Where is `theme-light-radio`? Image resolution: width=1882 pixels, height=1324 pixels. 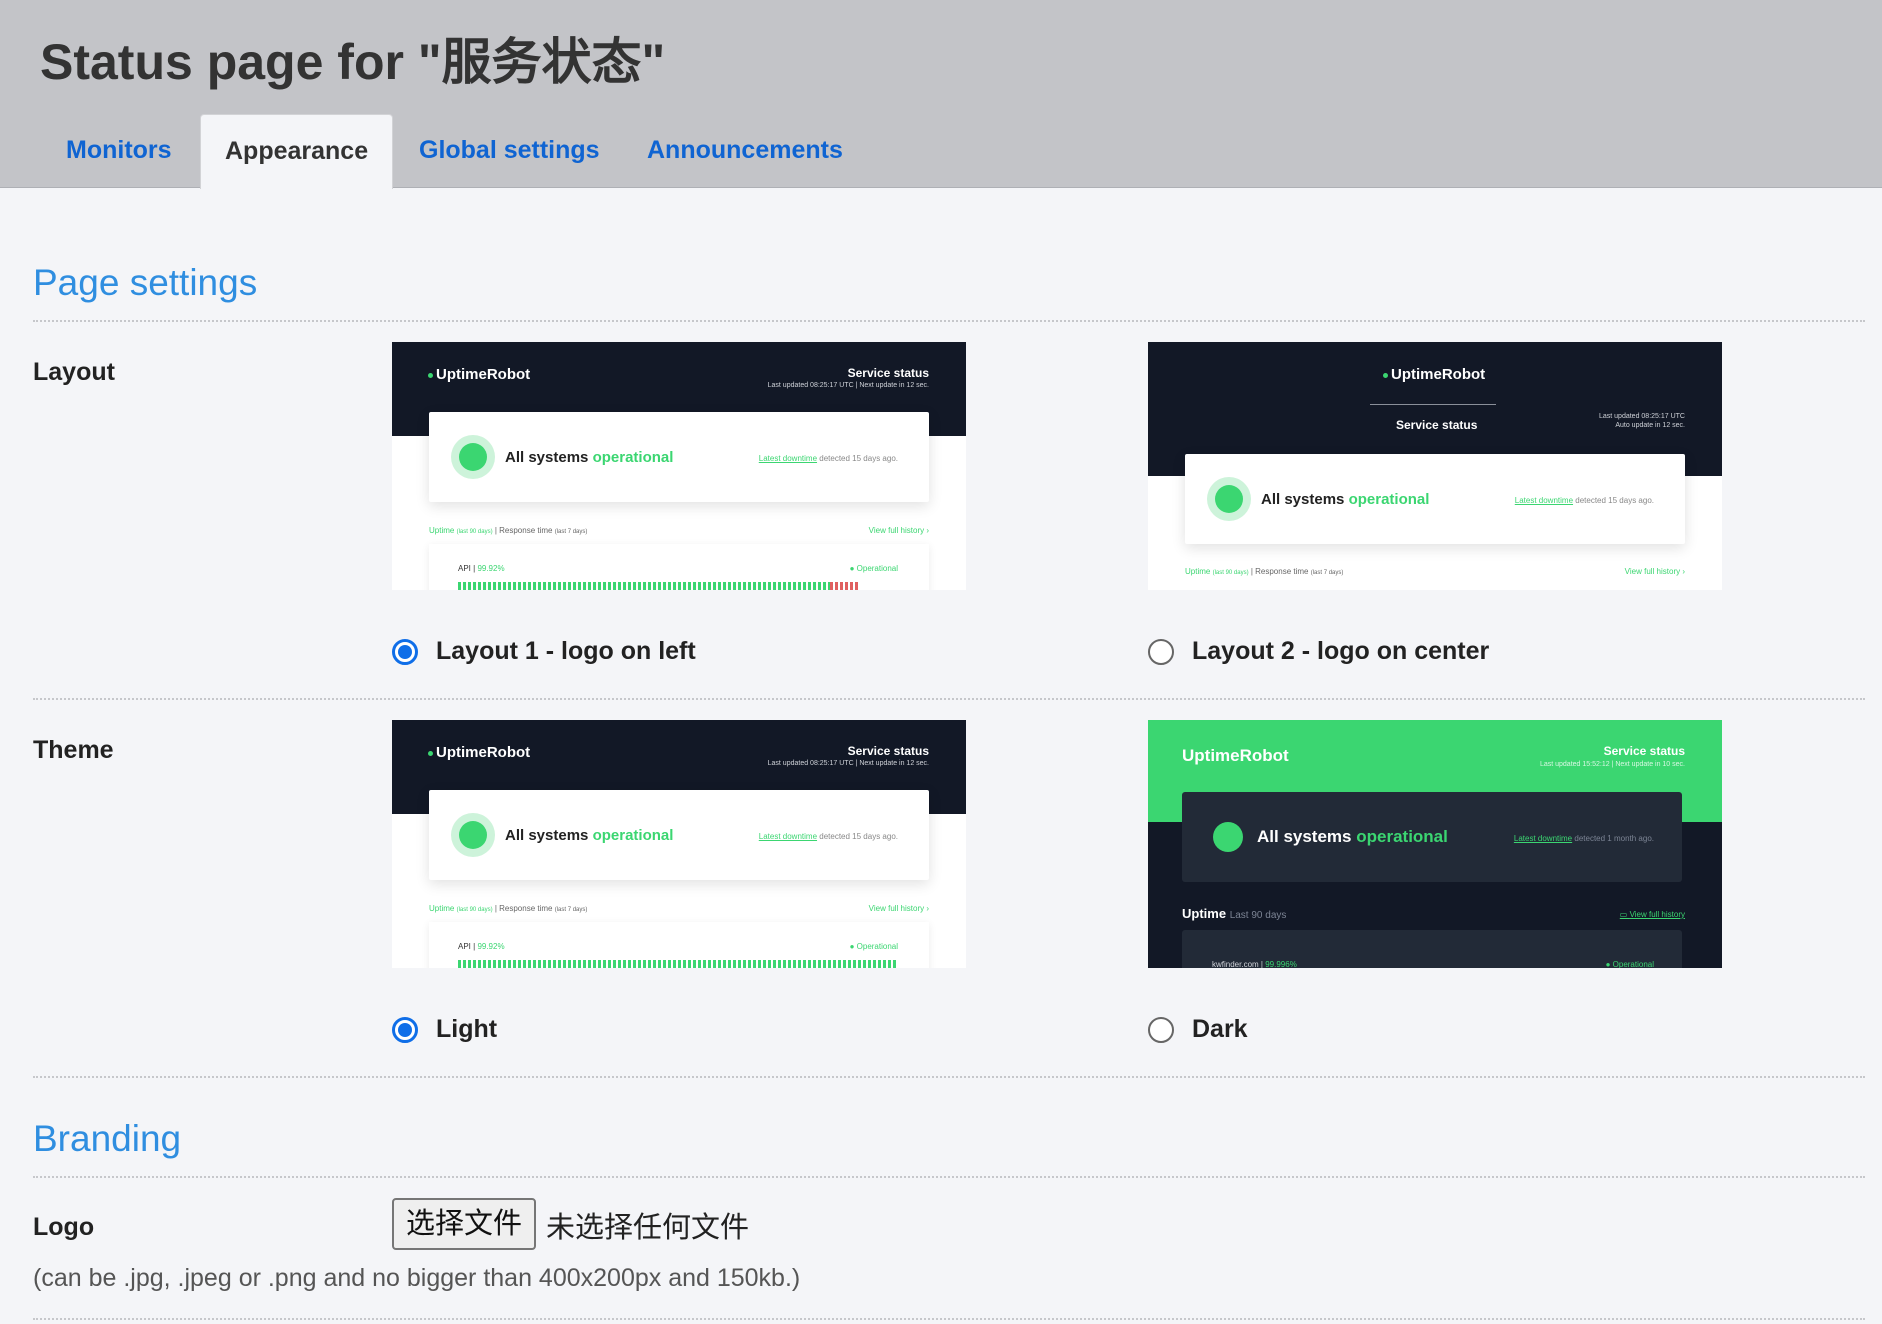
theme-light-radio is located at coordinates (405, 1029).